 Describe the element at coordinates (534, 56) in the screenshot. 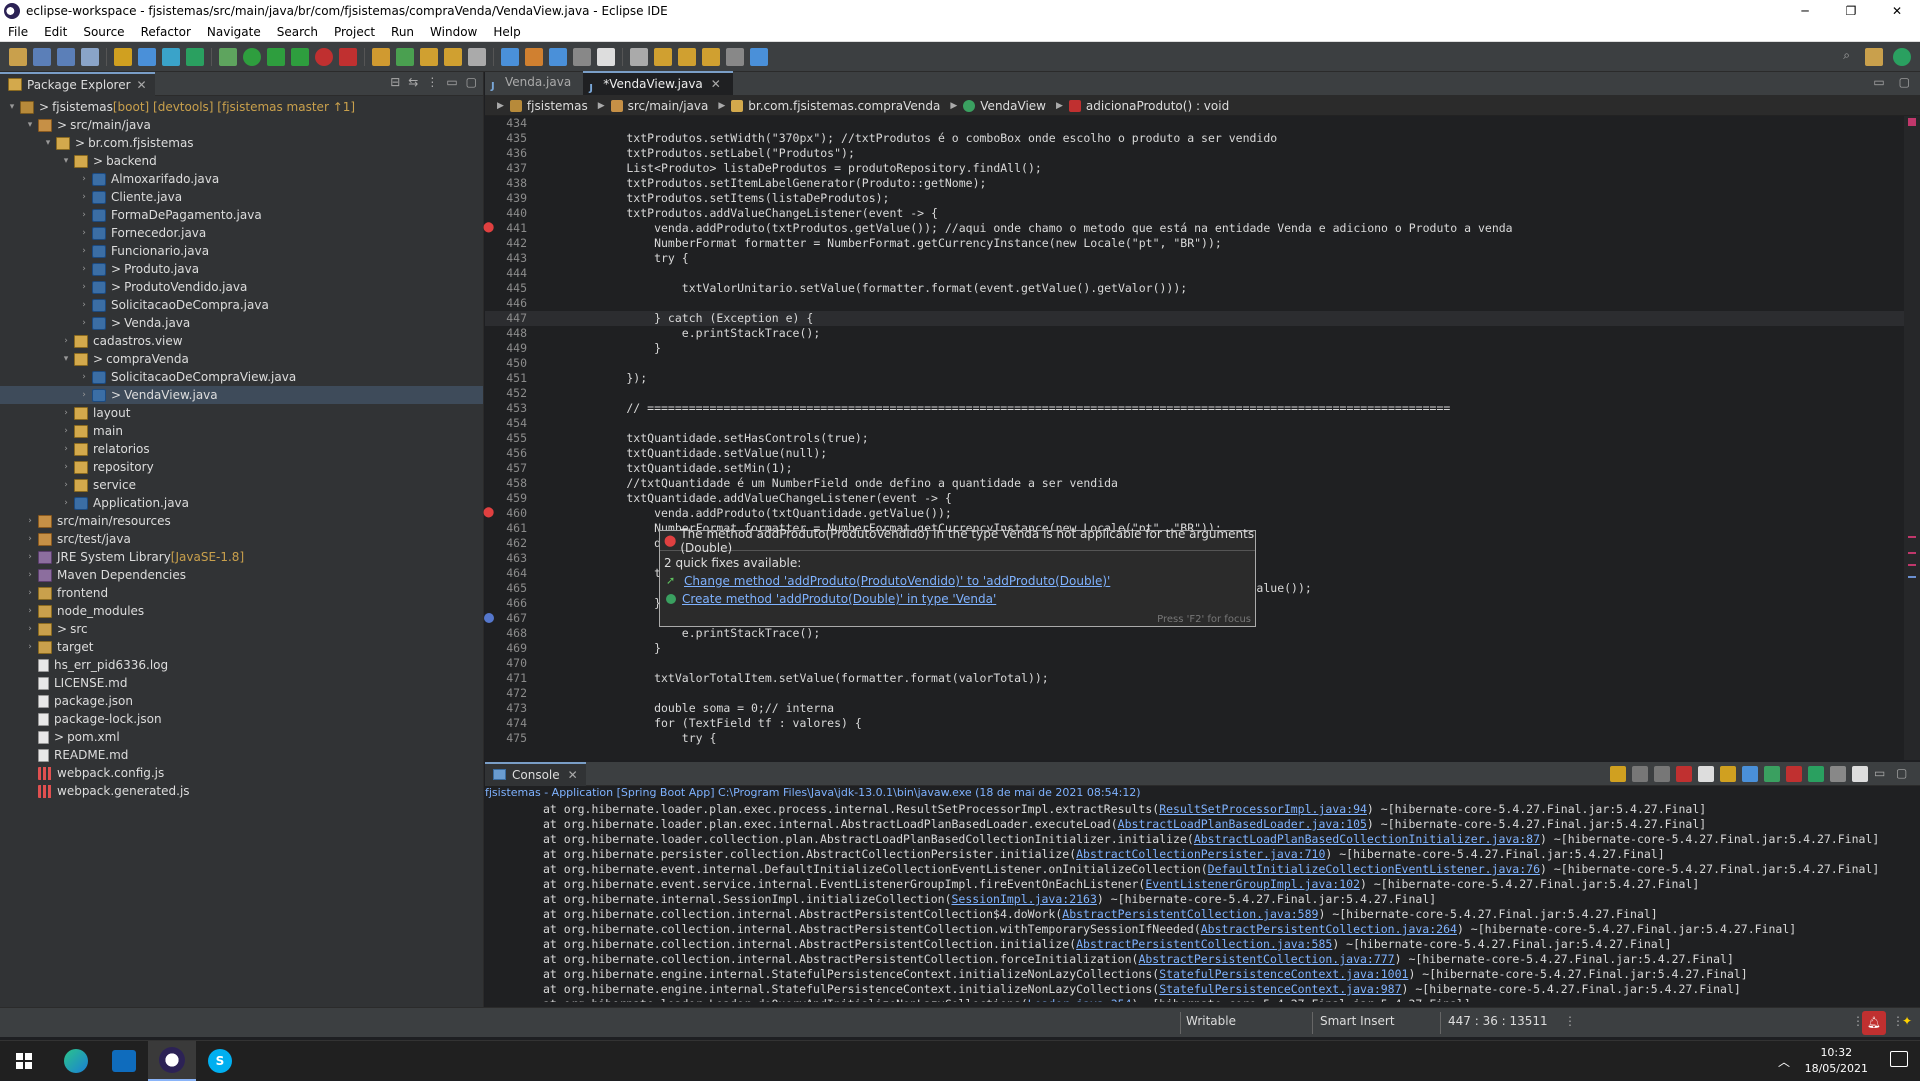

I see `highlight-icon` at that location.